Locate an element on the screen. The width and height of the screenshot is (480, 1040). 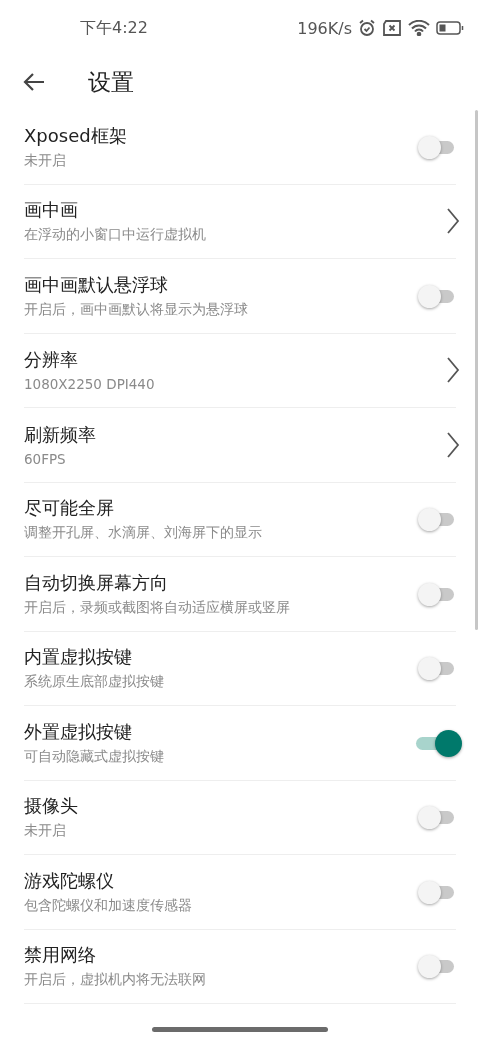
setting-title: 游戏陀螺仪 is located at coordinates (69, 880).